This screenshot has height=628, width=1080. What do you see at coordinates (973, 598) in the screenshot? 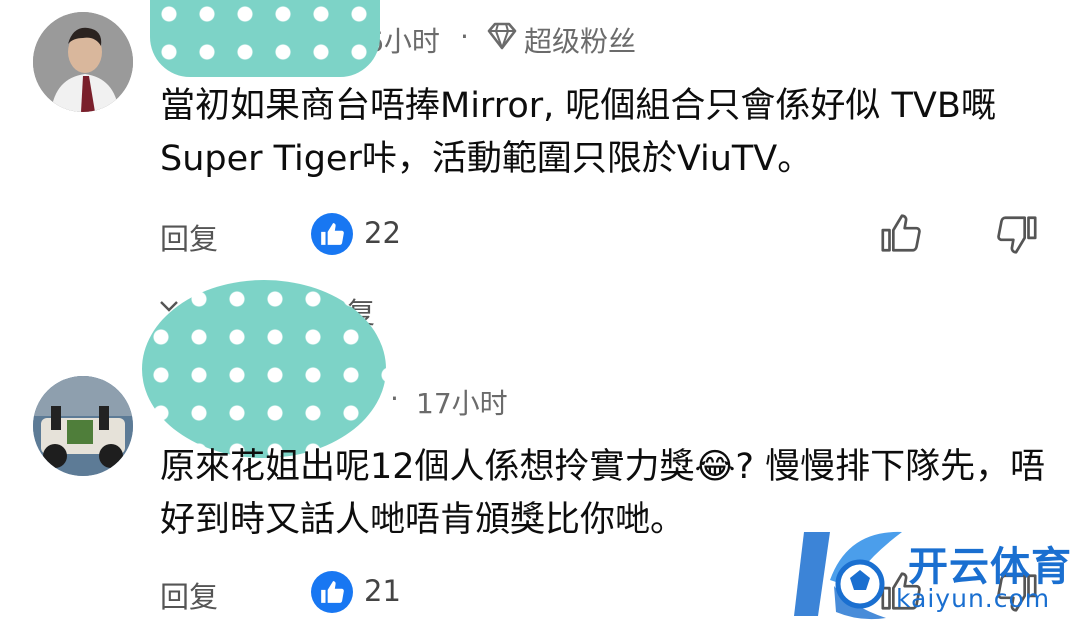
I see `watermark-domain: kaiyun.com` at bounding box center [973, 598].